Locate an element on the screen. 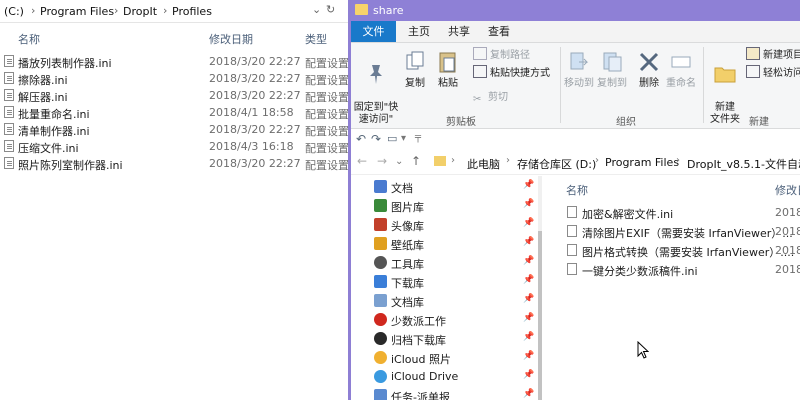  group-organize: 组织 is located at coordinates (626, 122).